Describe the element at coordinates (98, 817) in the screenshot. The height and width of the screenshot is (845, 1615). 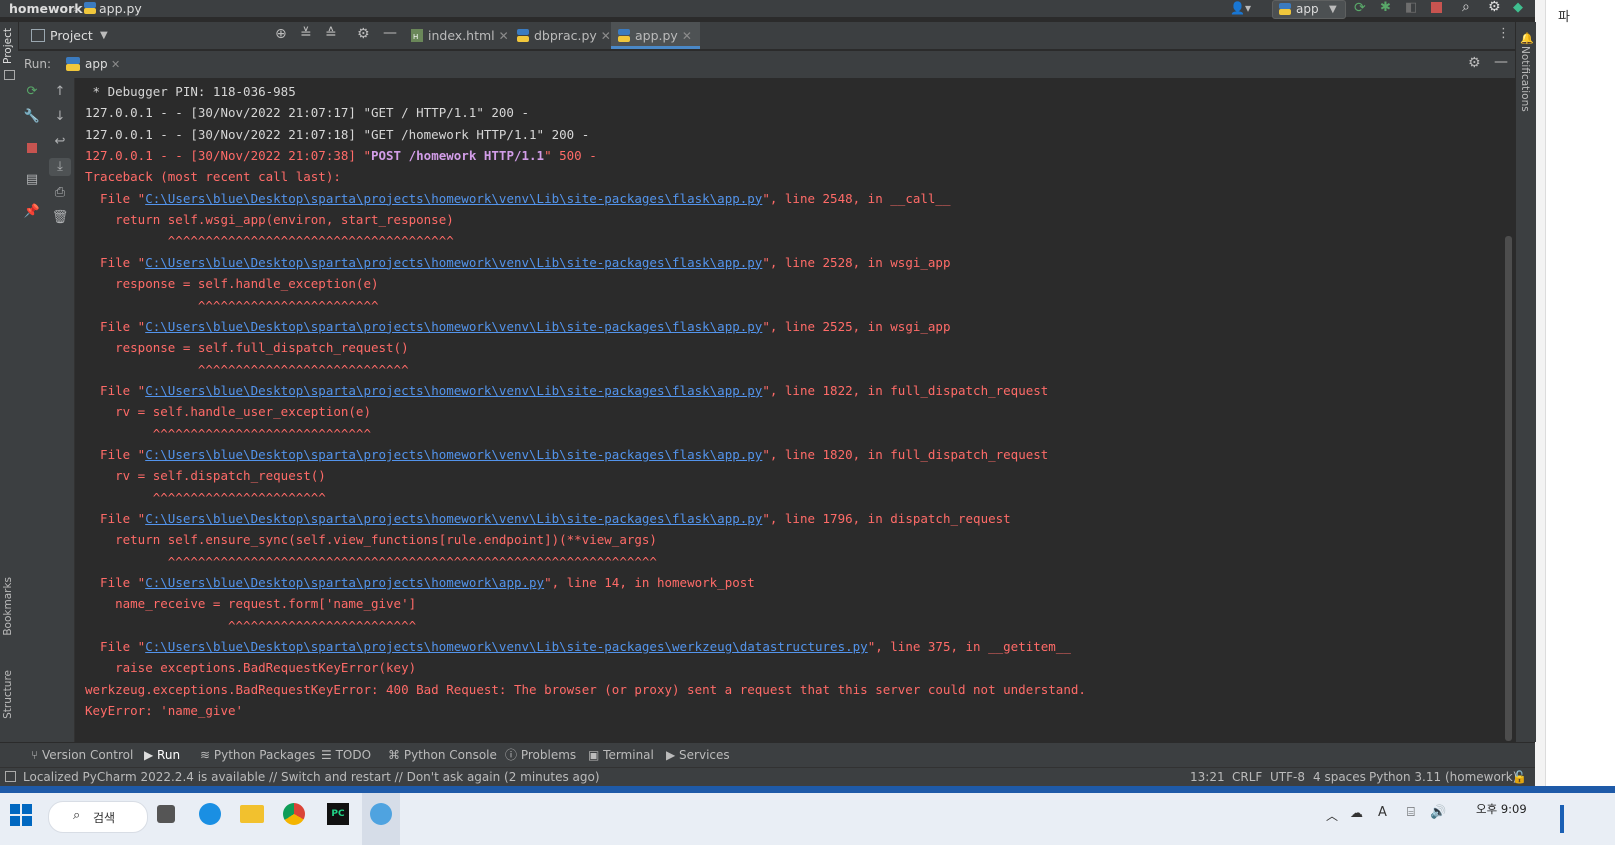
I see `taskbar-search: ⌕ 검색` at that location.